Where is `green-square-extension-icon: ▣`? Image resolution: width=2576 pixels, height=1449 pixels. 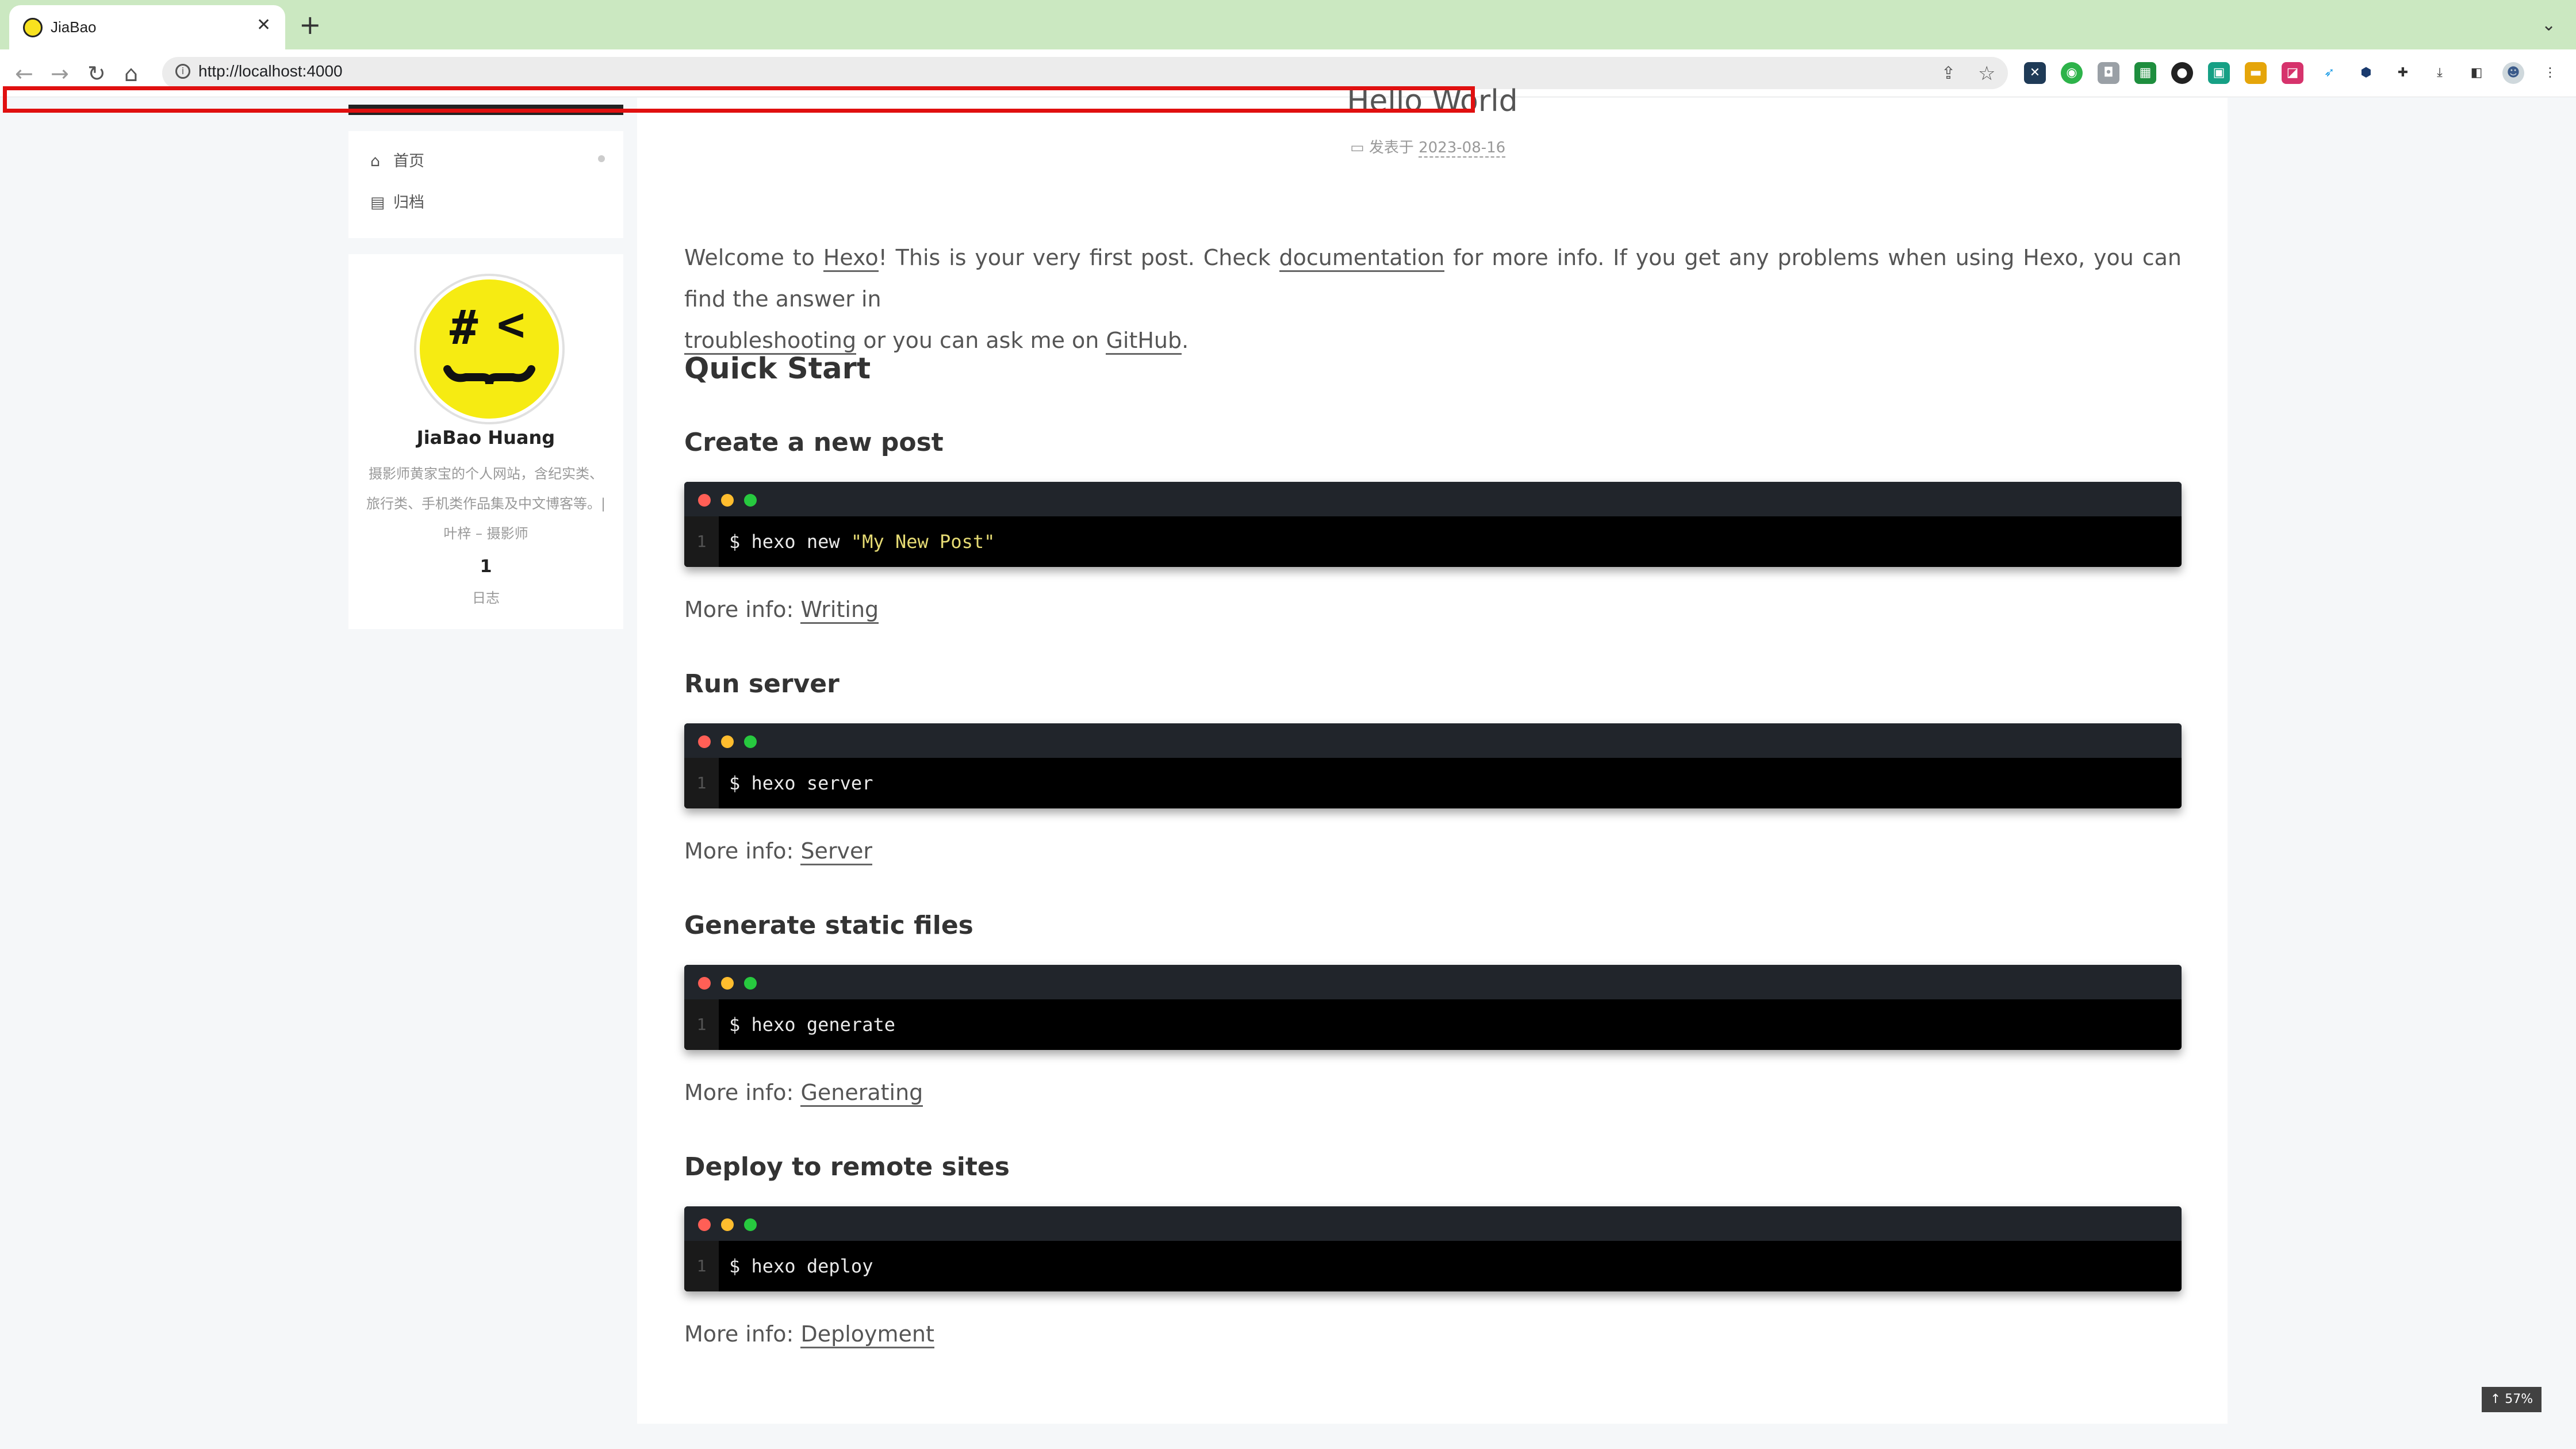 green-square-extension-icon: ▣ is located at coordinates (2219, 73).